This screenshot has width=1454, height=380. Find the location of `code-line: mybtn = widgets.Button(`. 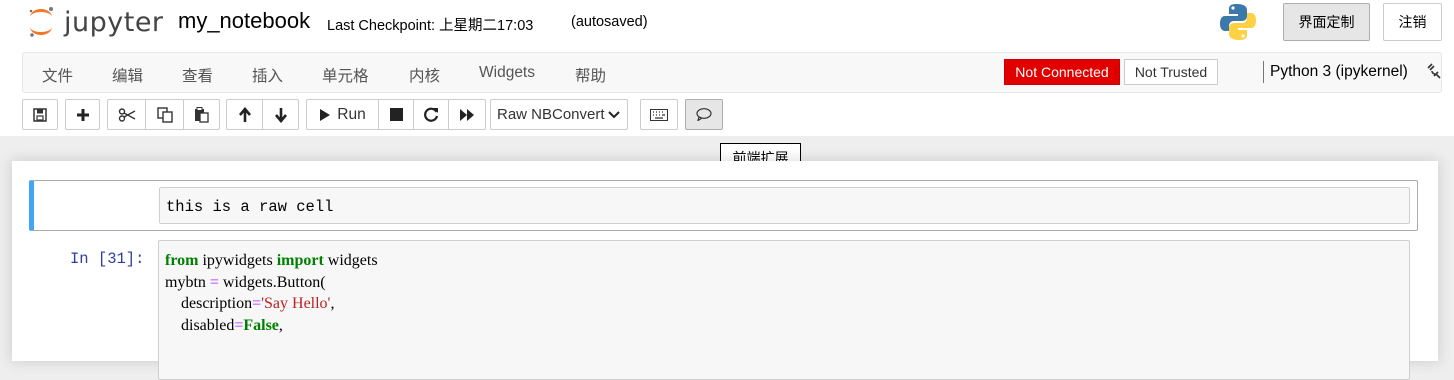

code-line: mybtn = widgets.Button( is located at coordinates (245, 282).